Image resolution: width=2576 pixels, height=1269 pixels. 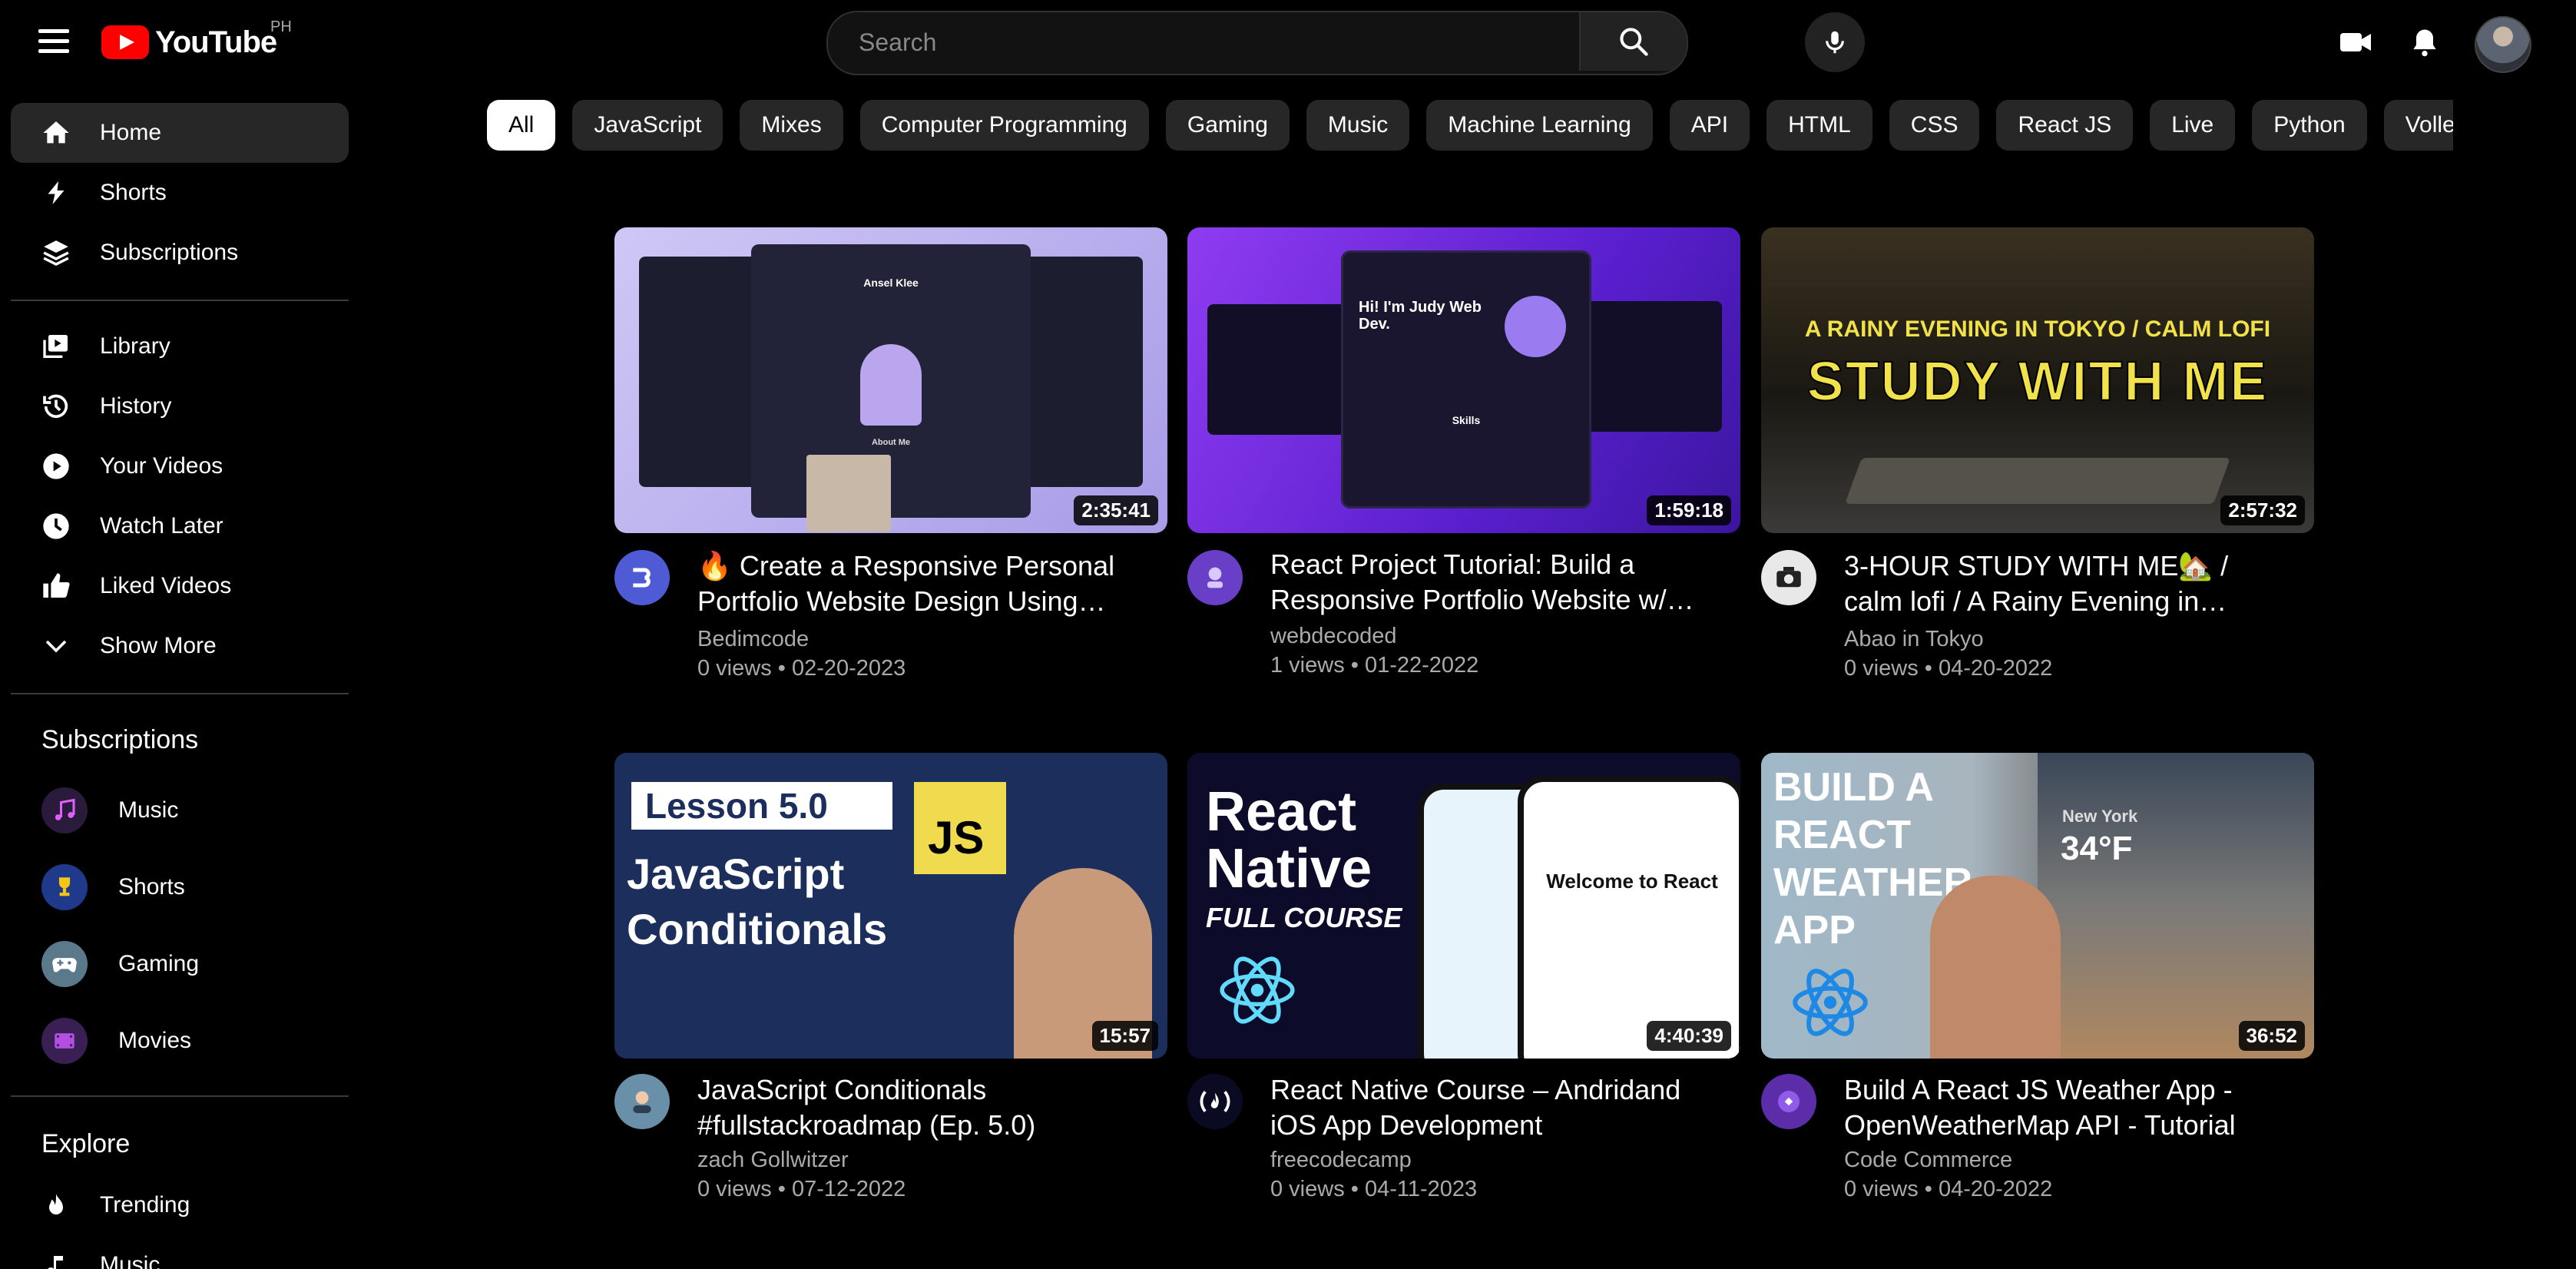 I want to click on subscription-item-shorts: Shorts, so click(x=180, y=888).